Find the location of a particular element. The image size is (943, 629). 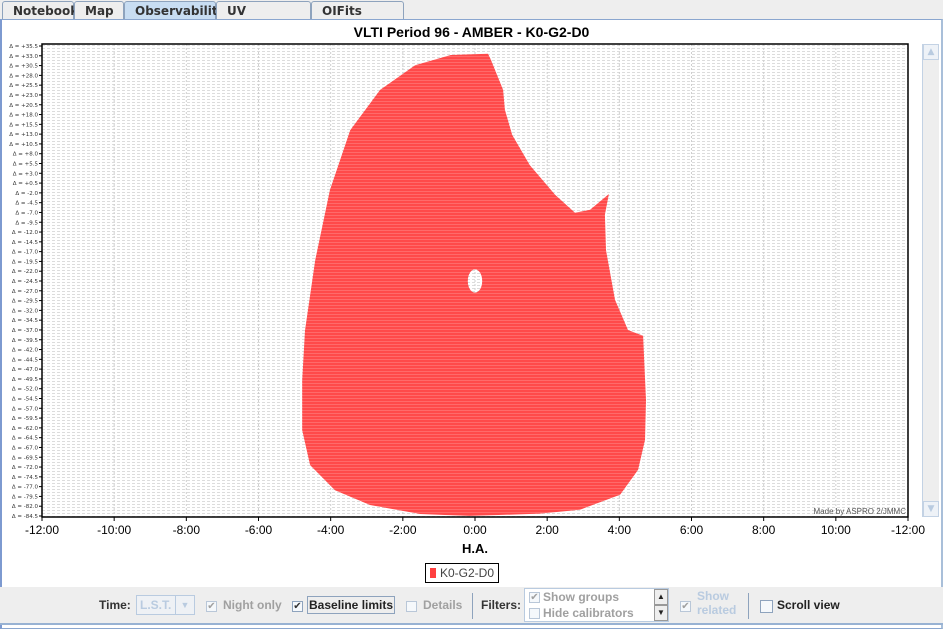

y-tick-label: Δ = -39.5 is located at coordinates (25, 341).